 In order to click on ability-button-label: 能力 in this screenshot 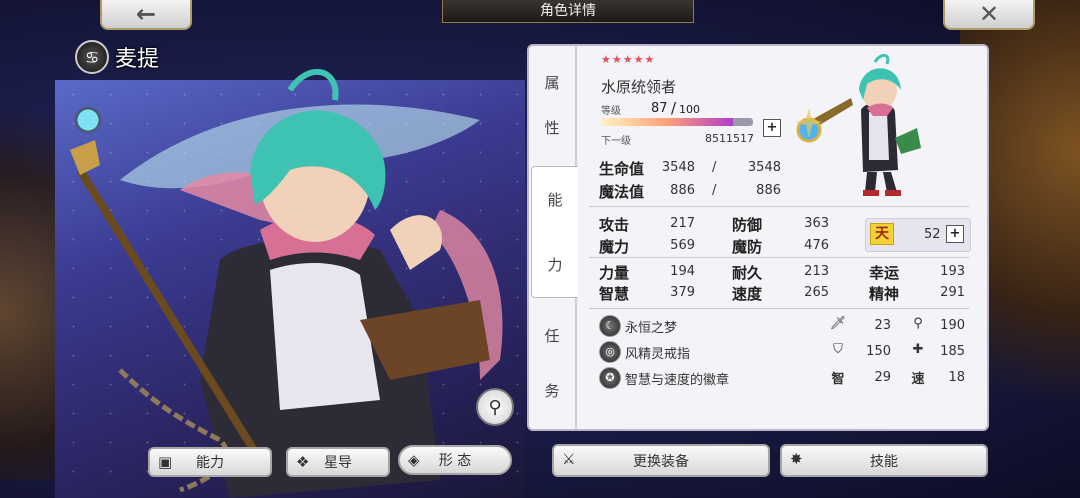, I will do `click(210, 463)`.